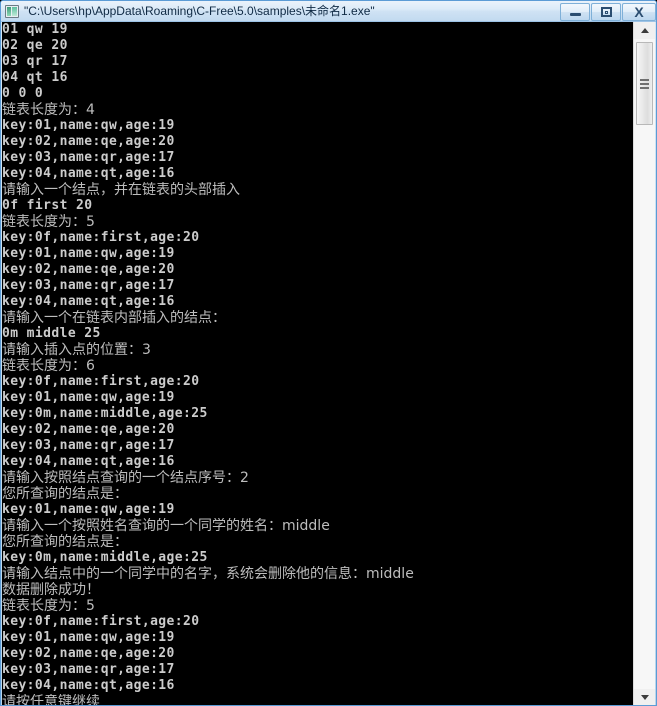 The image size is (657, 706). Describe the element at coordinates (318, 494) in the screenshot. I see `console-line: 您所查询的结点是：` at that location.